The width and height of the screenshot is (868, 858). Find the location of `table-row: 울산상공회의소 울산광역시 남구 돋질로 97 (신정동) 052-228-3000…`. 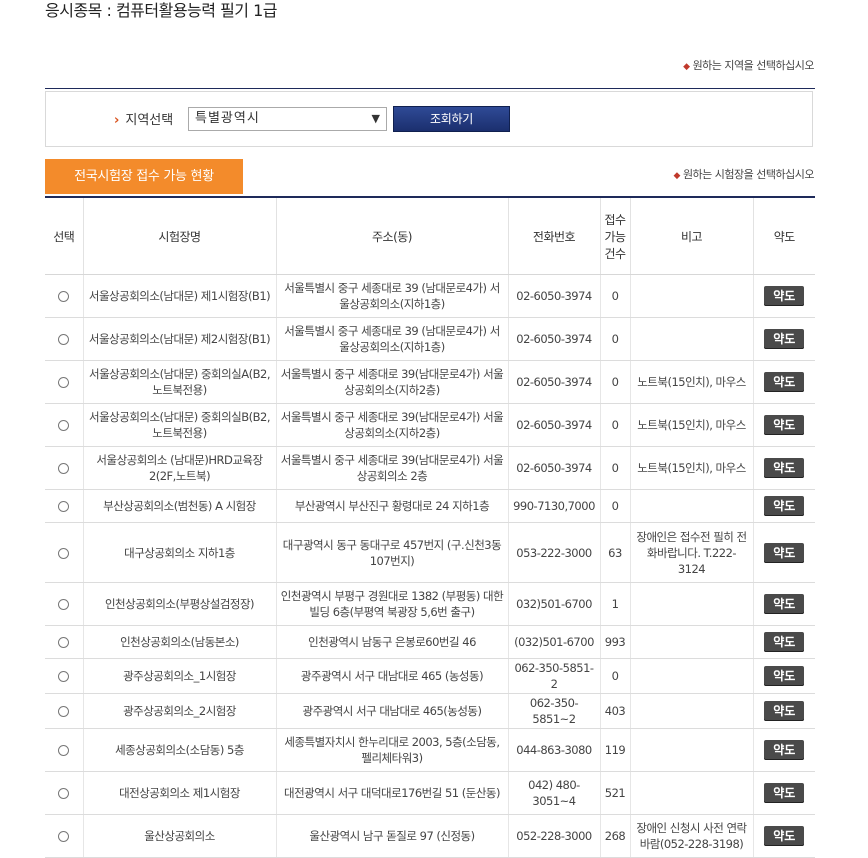

table-row: 울산상공회의소 울산광역시 남구 돋질로 97 (신정동) 052-228-3000… is located at coordinates (430, 836).